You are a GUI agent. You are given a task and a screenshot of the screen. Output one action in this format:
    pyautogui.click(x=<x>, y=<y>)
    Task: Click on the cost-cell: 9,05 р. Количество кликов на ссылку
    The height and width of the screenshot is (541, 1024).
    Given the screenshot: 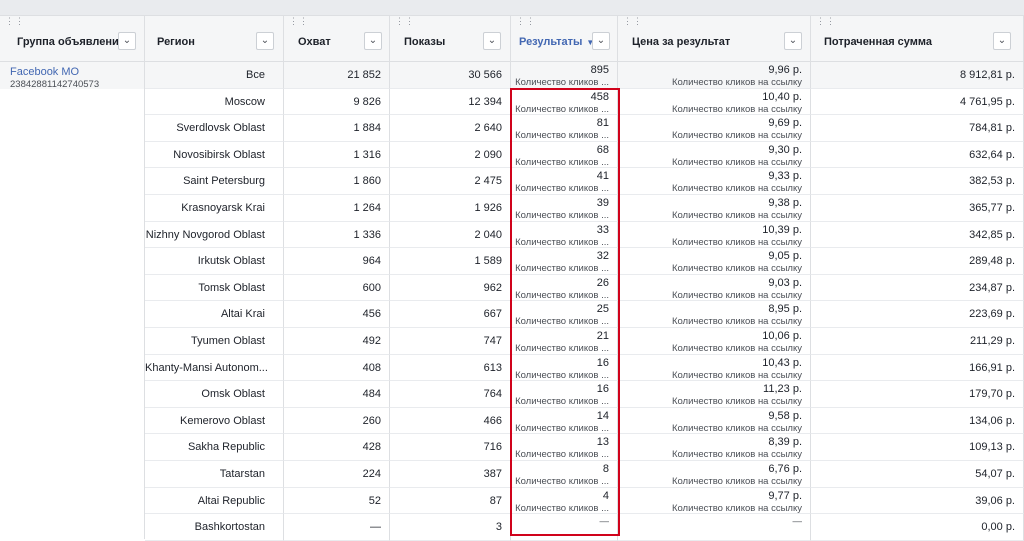 What is the action you would take?
    pyautogui.click(x=714, y=261)
    